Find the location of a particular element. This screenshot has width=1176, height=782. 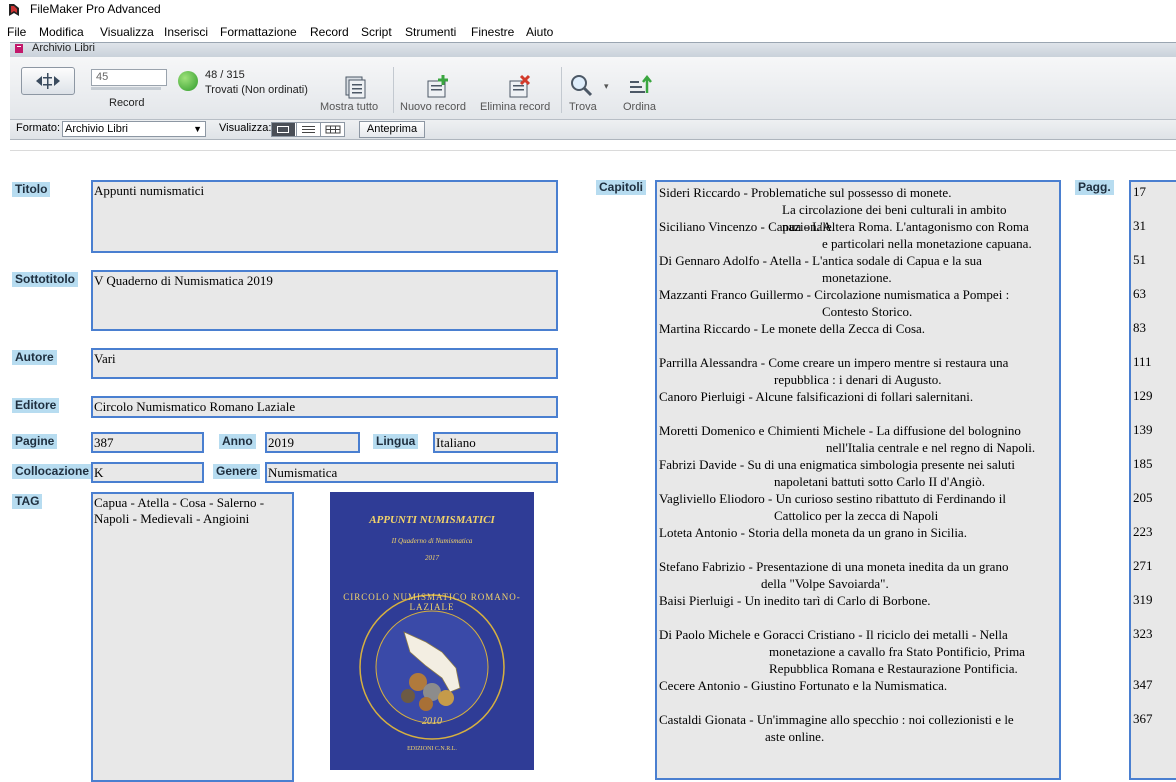

delete-record-button: Elimina record is located at coordinates (520, 91).